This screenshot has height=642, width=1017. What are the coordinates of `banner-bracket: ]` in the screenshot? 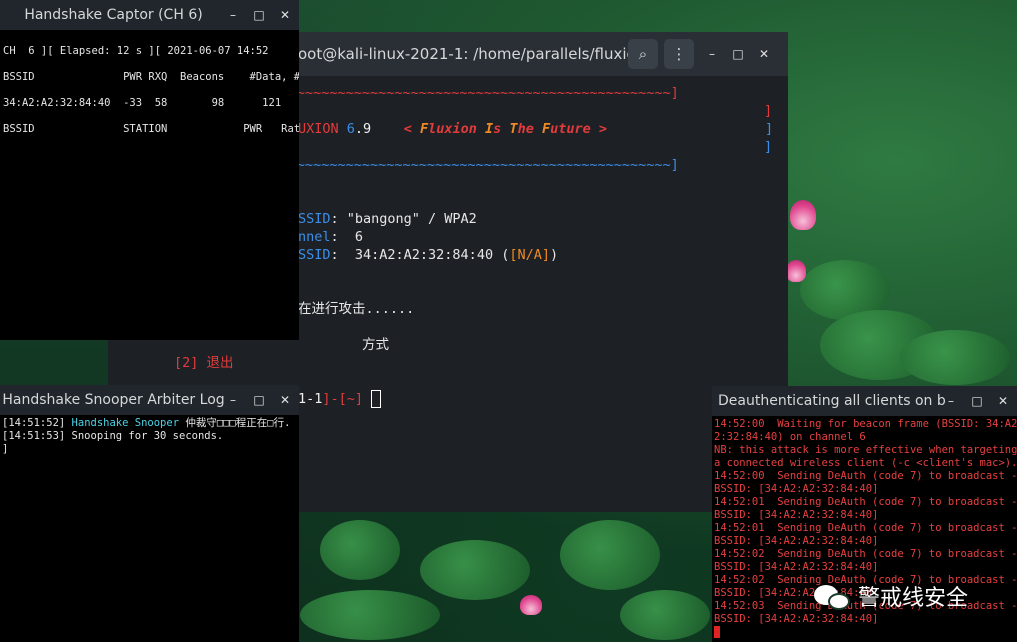 It's located at (769, 129).